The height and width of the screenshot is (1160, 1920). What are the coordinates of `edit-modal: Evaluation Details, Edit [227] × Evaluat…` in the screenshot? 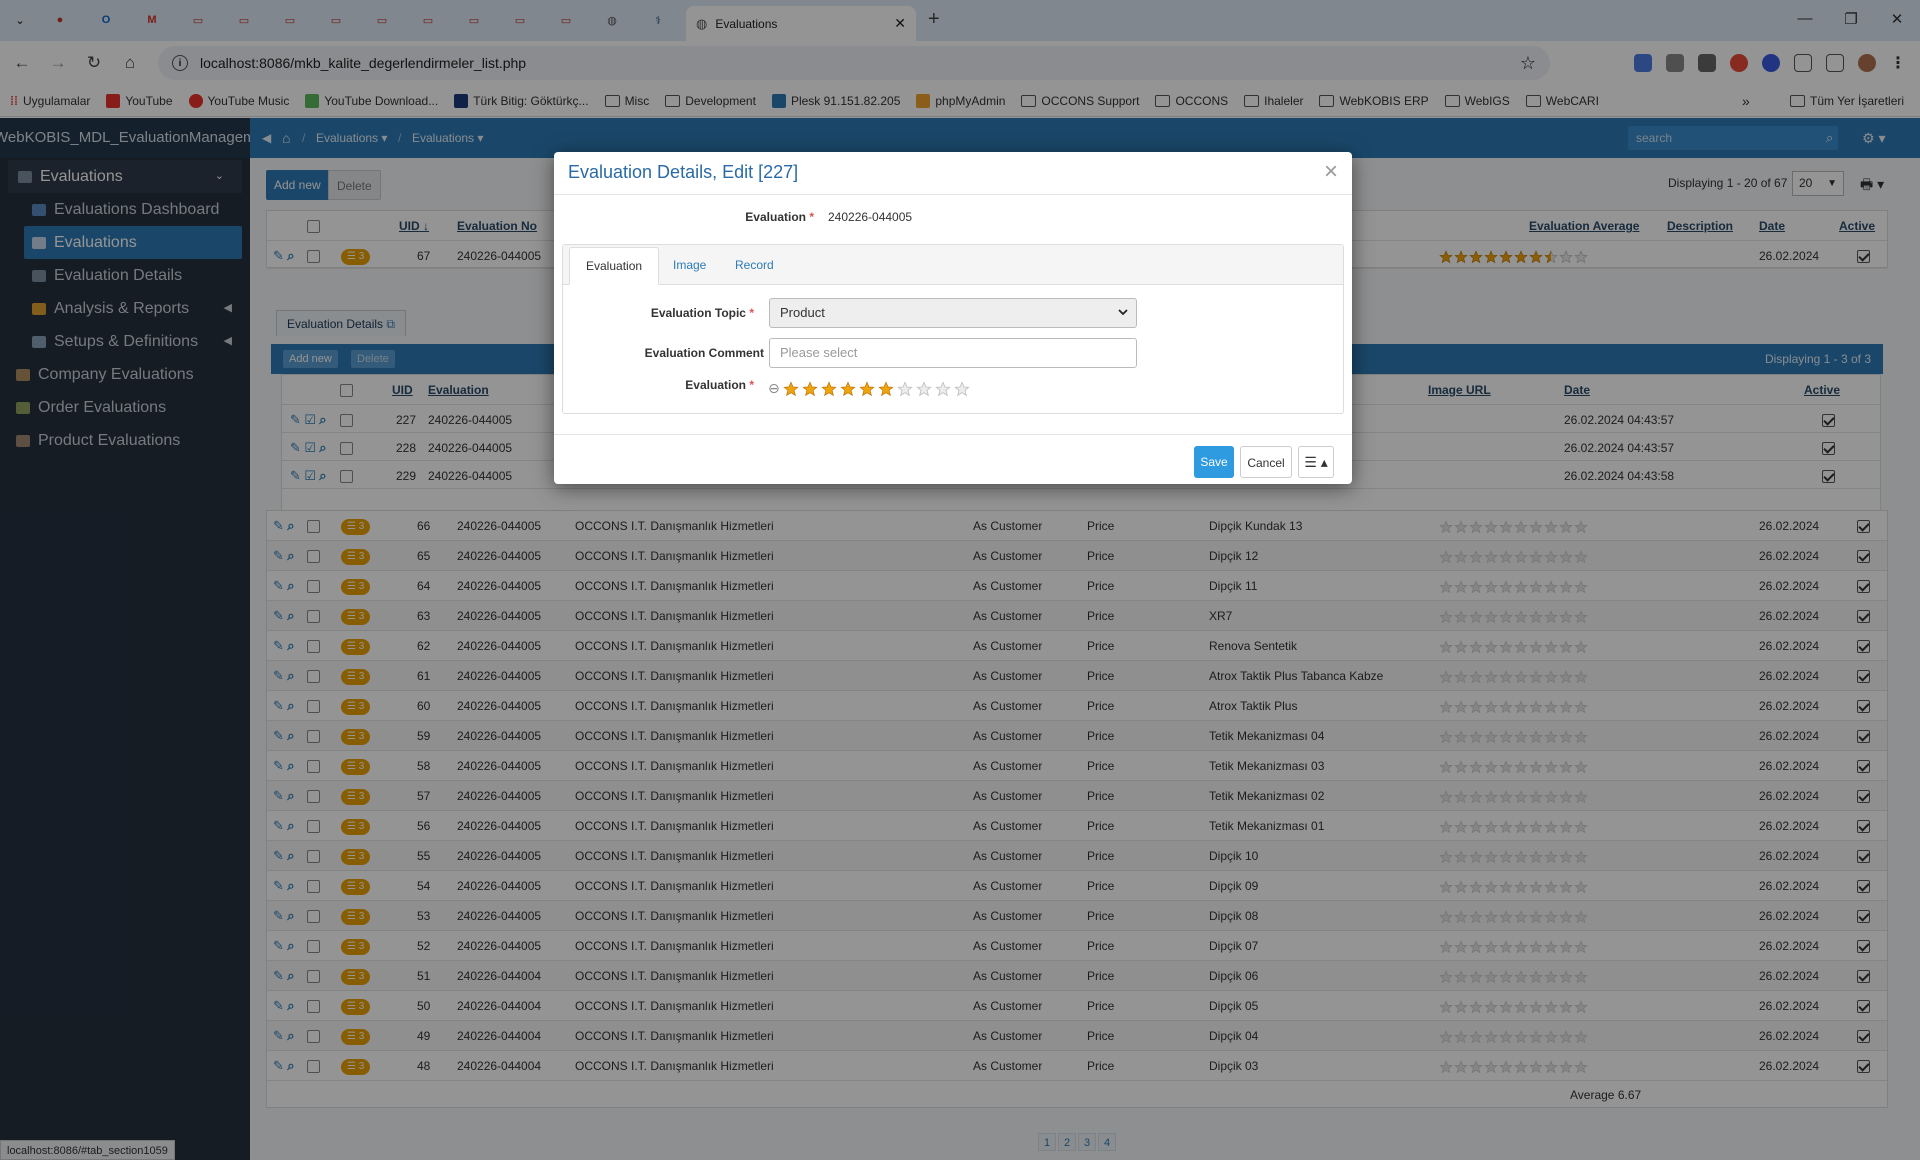 It's located at (953, 318).